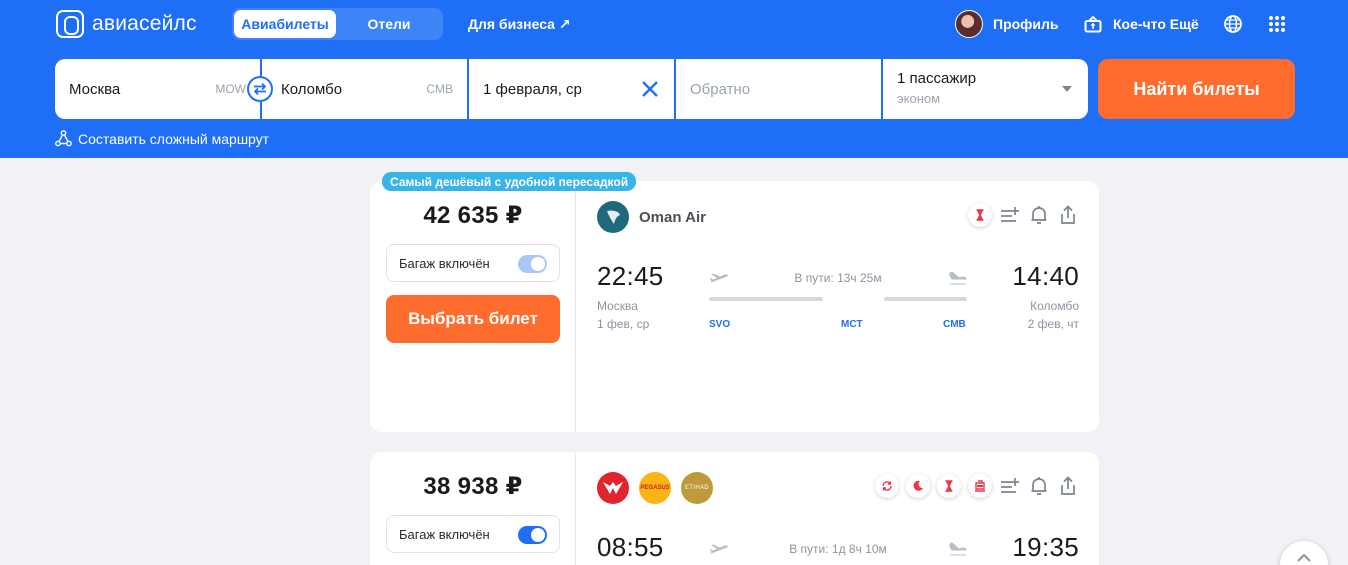  Describe the element at coordinates (1045, 547) in the screenshot. I see `arrival-time: 19:35` at that location.